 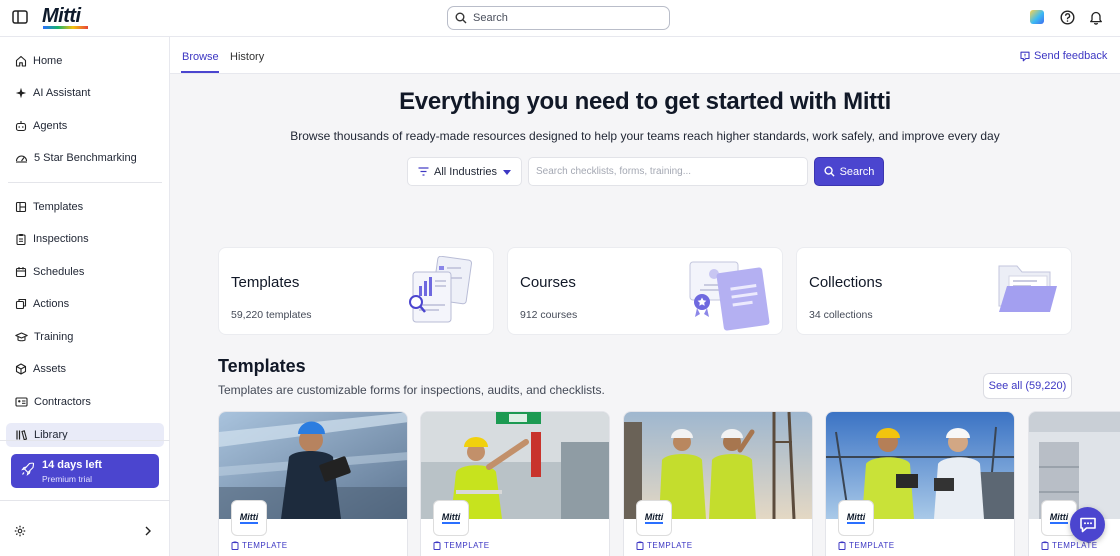 What do you see at coordinates (21, 369) in the screenshot?
I see `cube-icon` at bounding box center [21, 369].